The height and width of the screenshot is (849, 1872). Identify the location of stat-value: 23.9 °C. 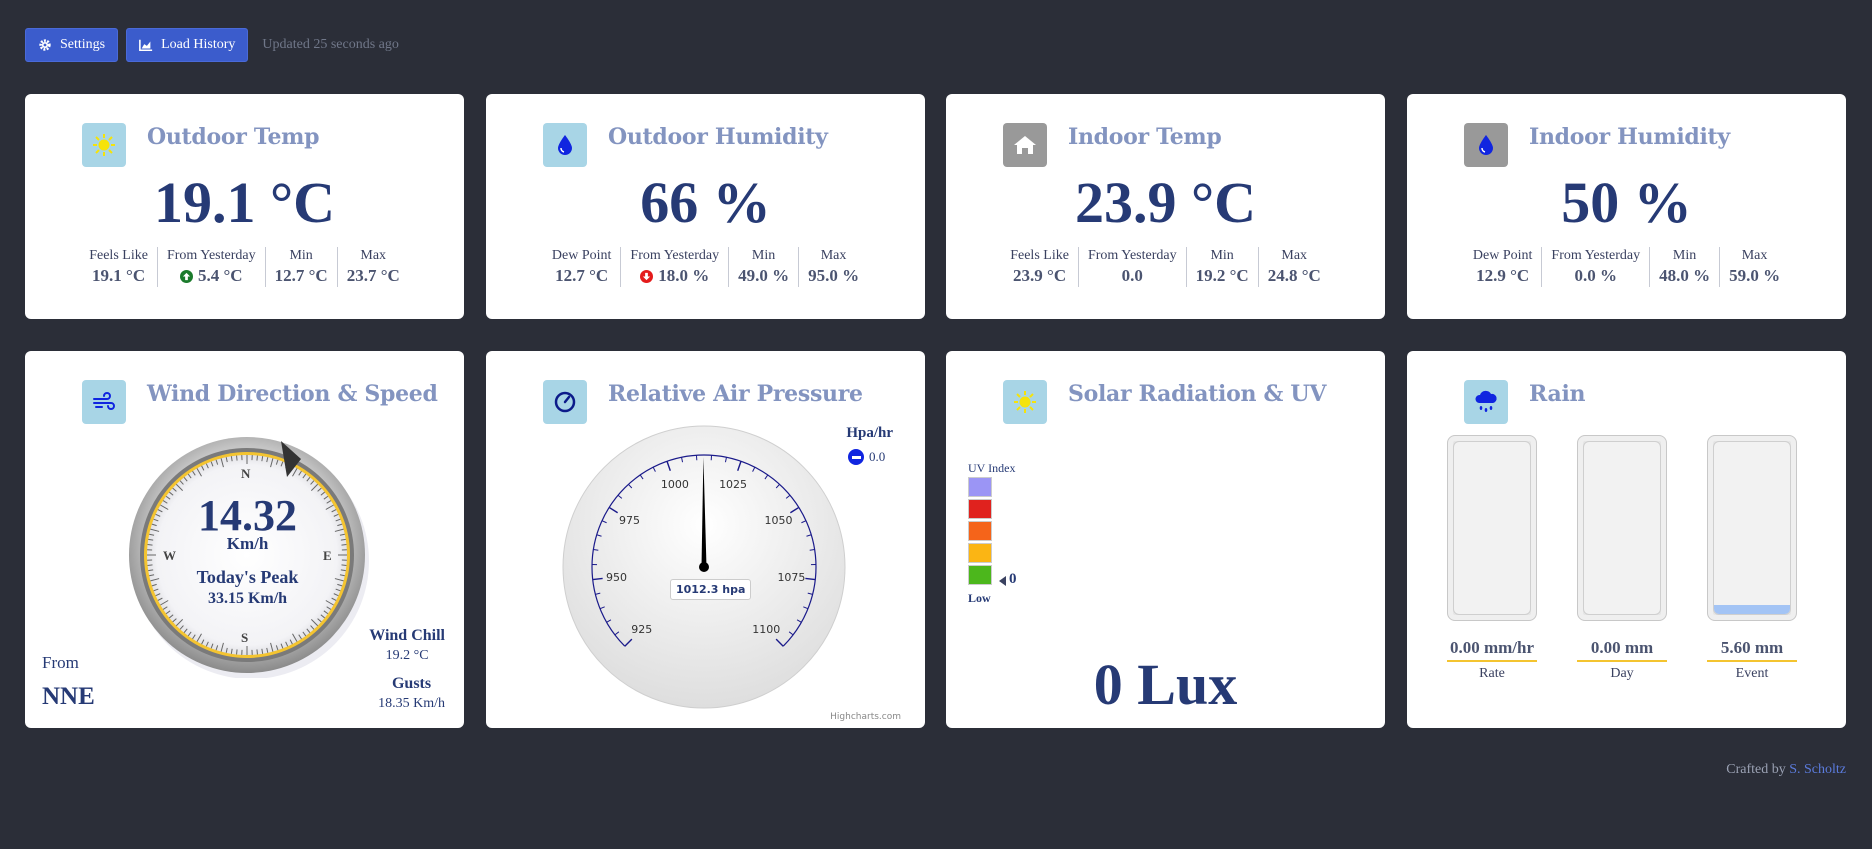
(1040, 275).